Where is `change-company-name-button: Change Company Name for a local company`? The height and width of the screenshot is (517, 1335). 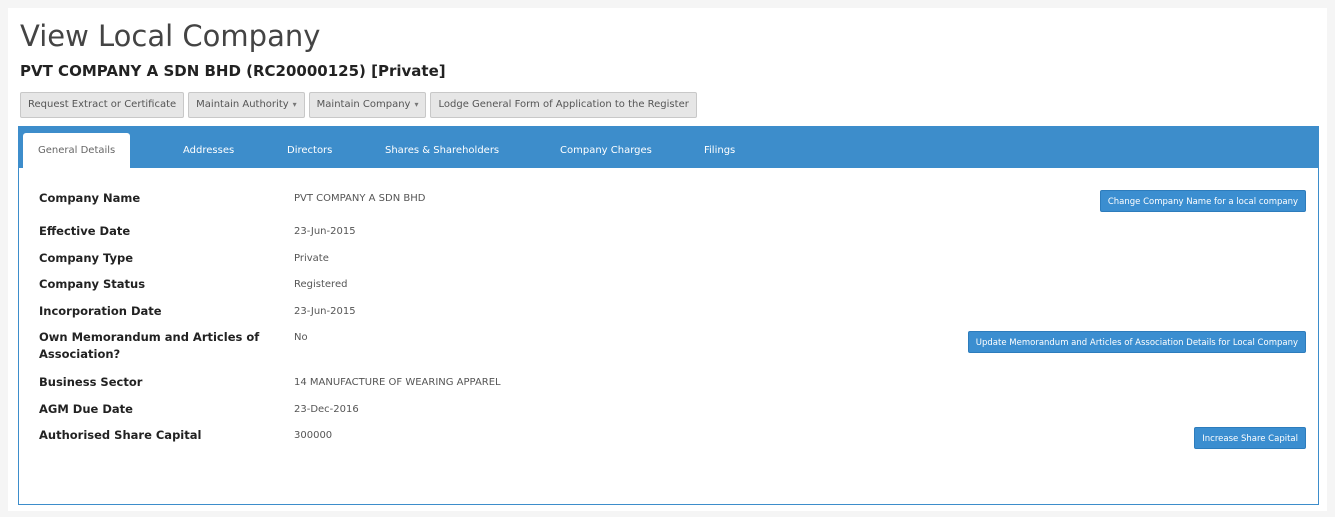 change-company-name-button: Change Company Name for a local company is located at coordinates (1202, 201).